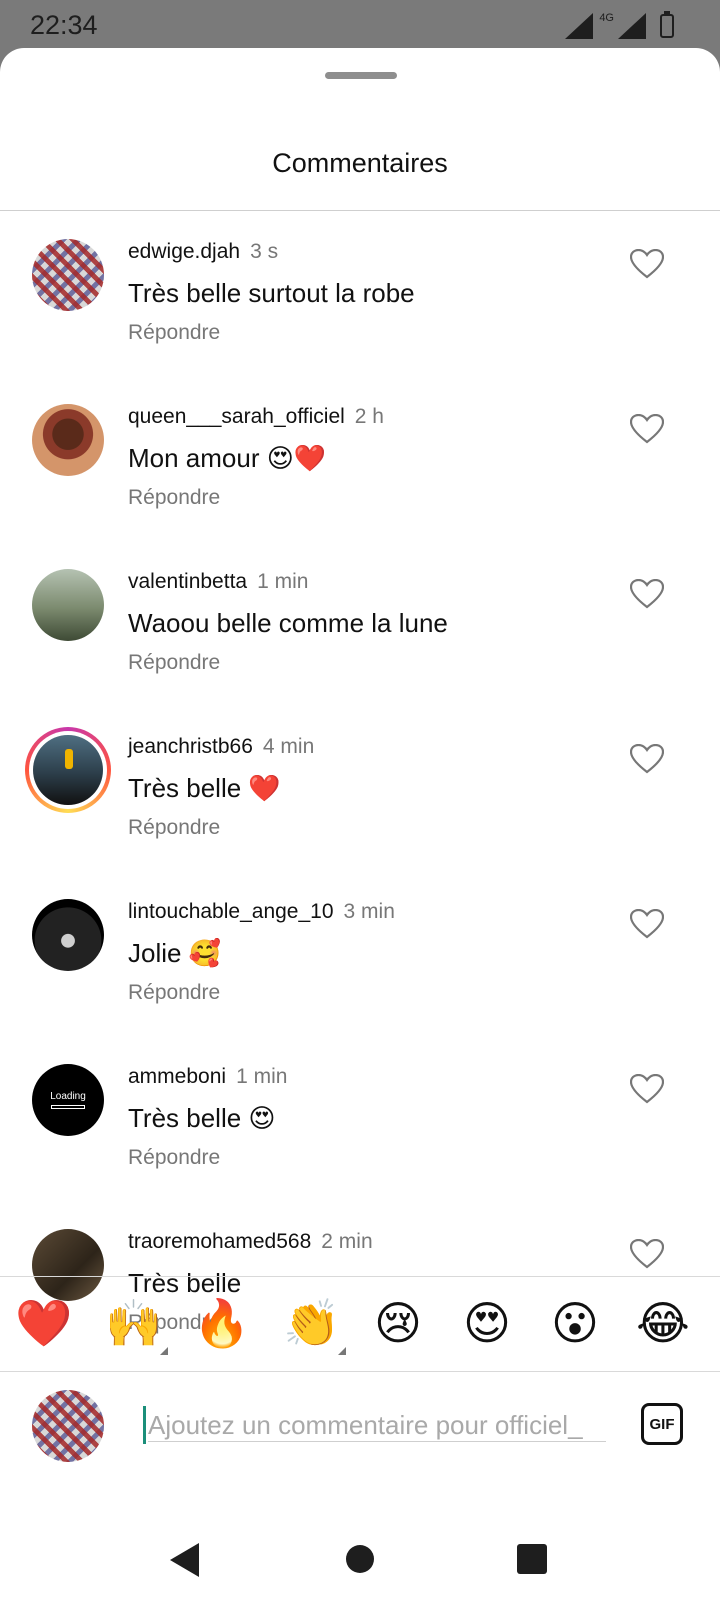 Image resolution: width=720 pixels, height=1600 pixels. Describe the element at coordinates (271, 293) in the screenshot. I see `comment-text: Très belle surtout la robe` at that location.